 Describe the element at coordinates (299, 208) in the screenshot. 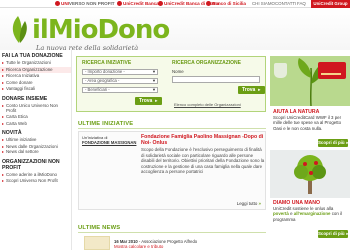

I see `promo2-text-prefix: UniCredit sostiene le onlus` at that location.